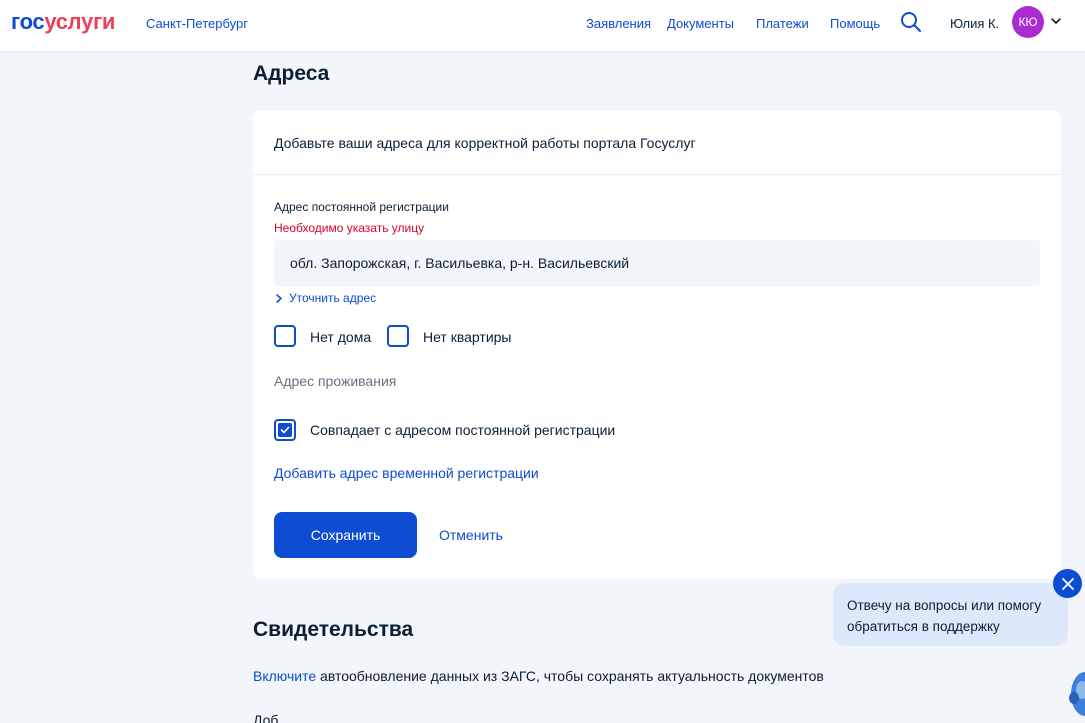 The image size is (1085, 723). Describe the element at coordinates (28, 21) in the screenshot. I see `logo-part-1: гос` at that location.